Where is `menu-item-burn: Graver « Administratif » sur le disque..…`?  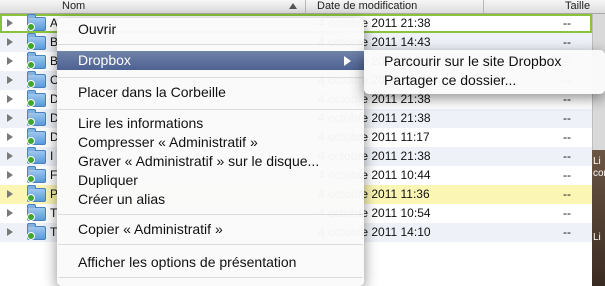 menu-item-burn: Graver « Administratif » sur le disque..… is located at coordinates (210, 161).